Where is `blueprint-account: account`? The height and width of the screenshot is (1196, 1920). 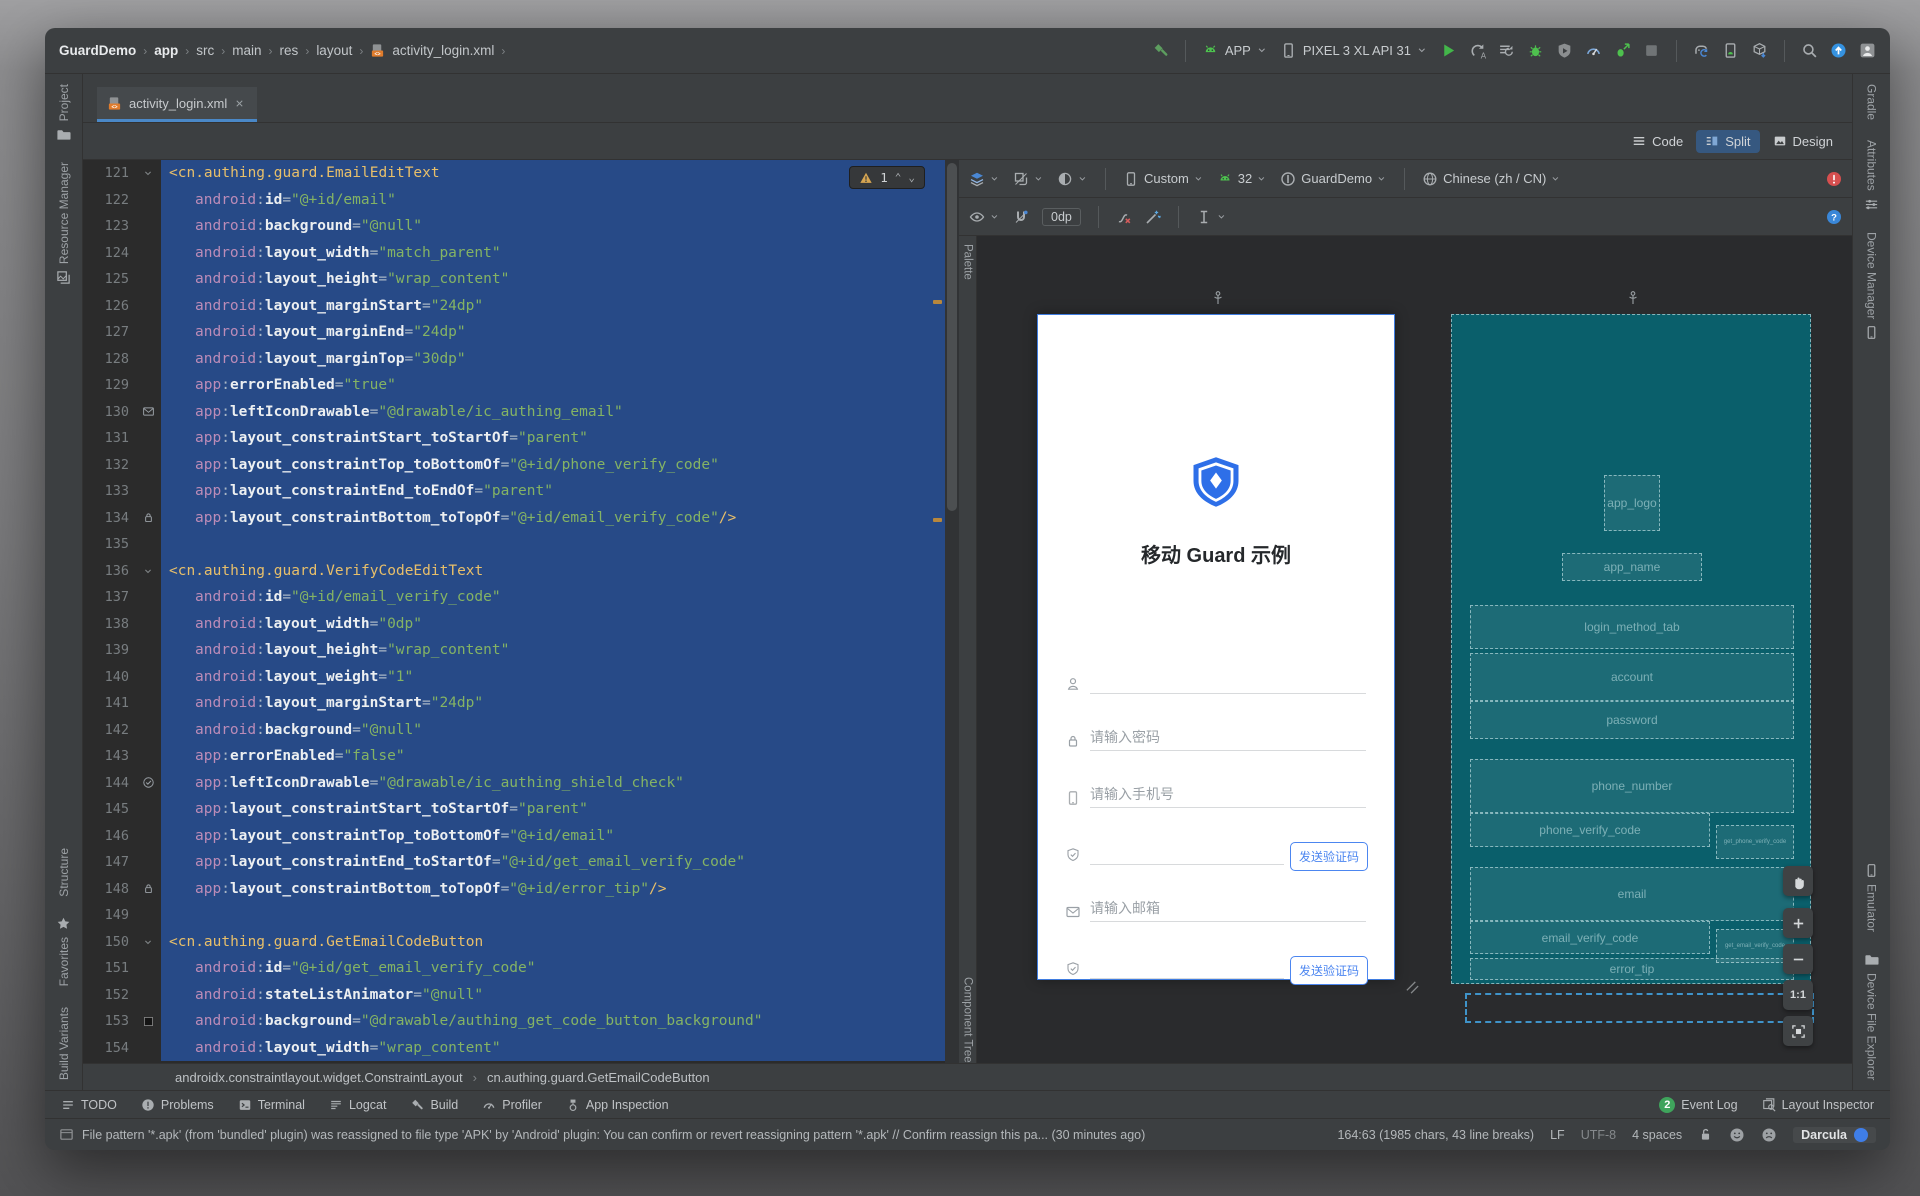 blueprint-account: account is located at coordinates (1632, 677).